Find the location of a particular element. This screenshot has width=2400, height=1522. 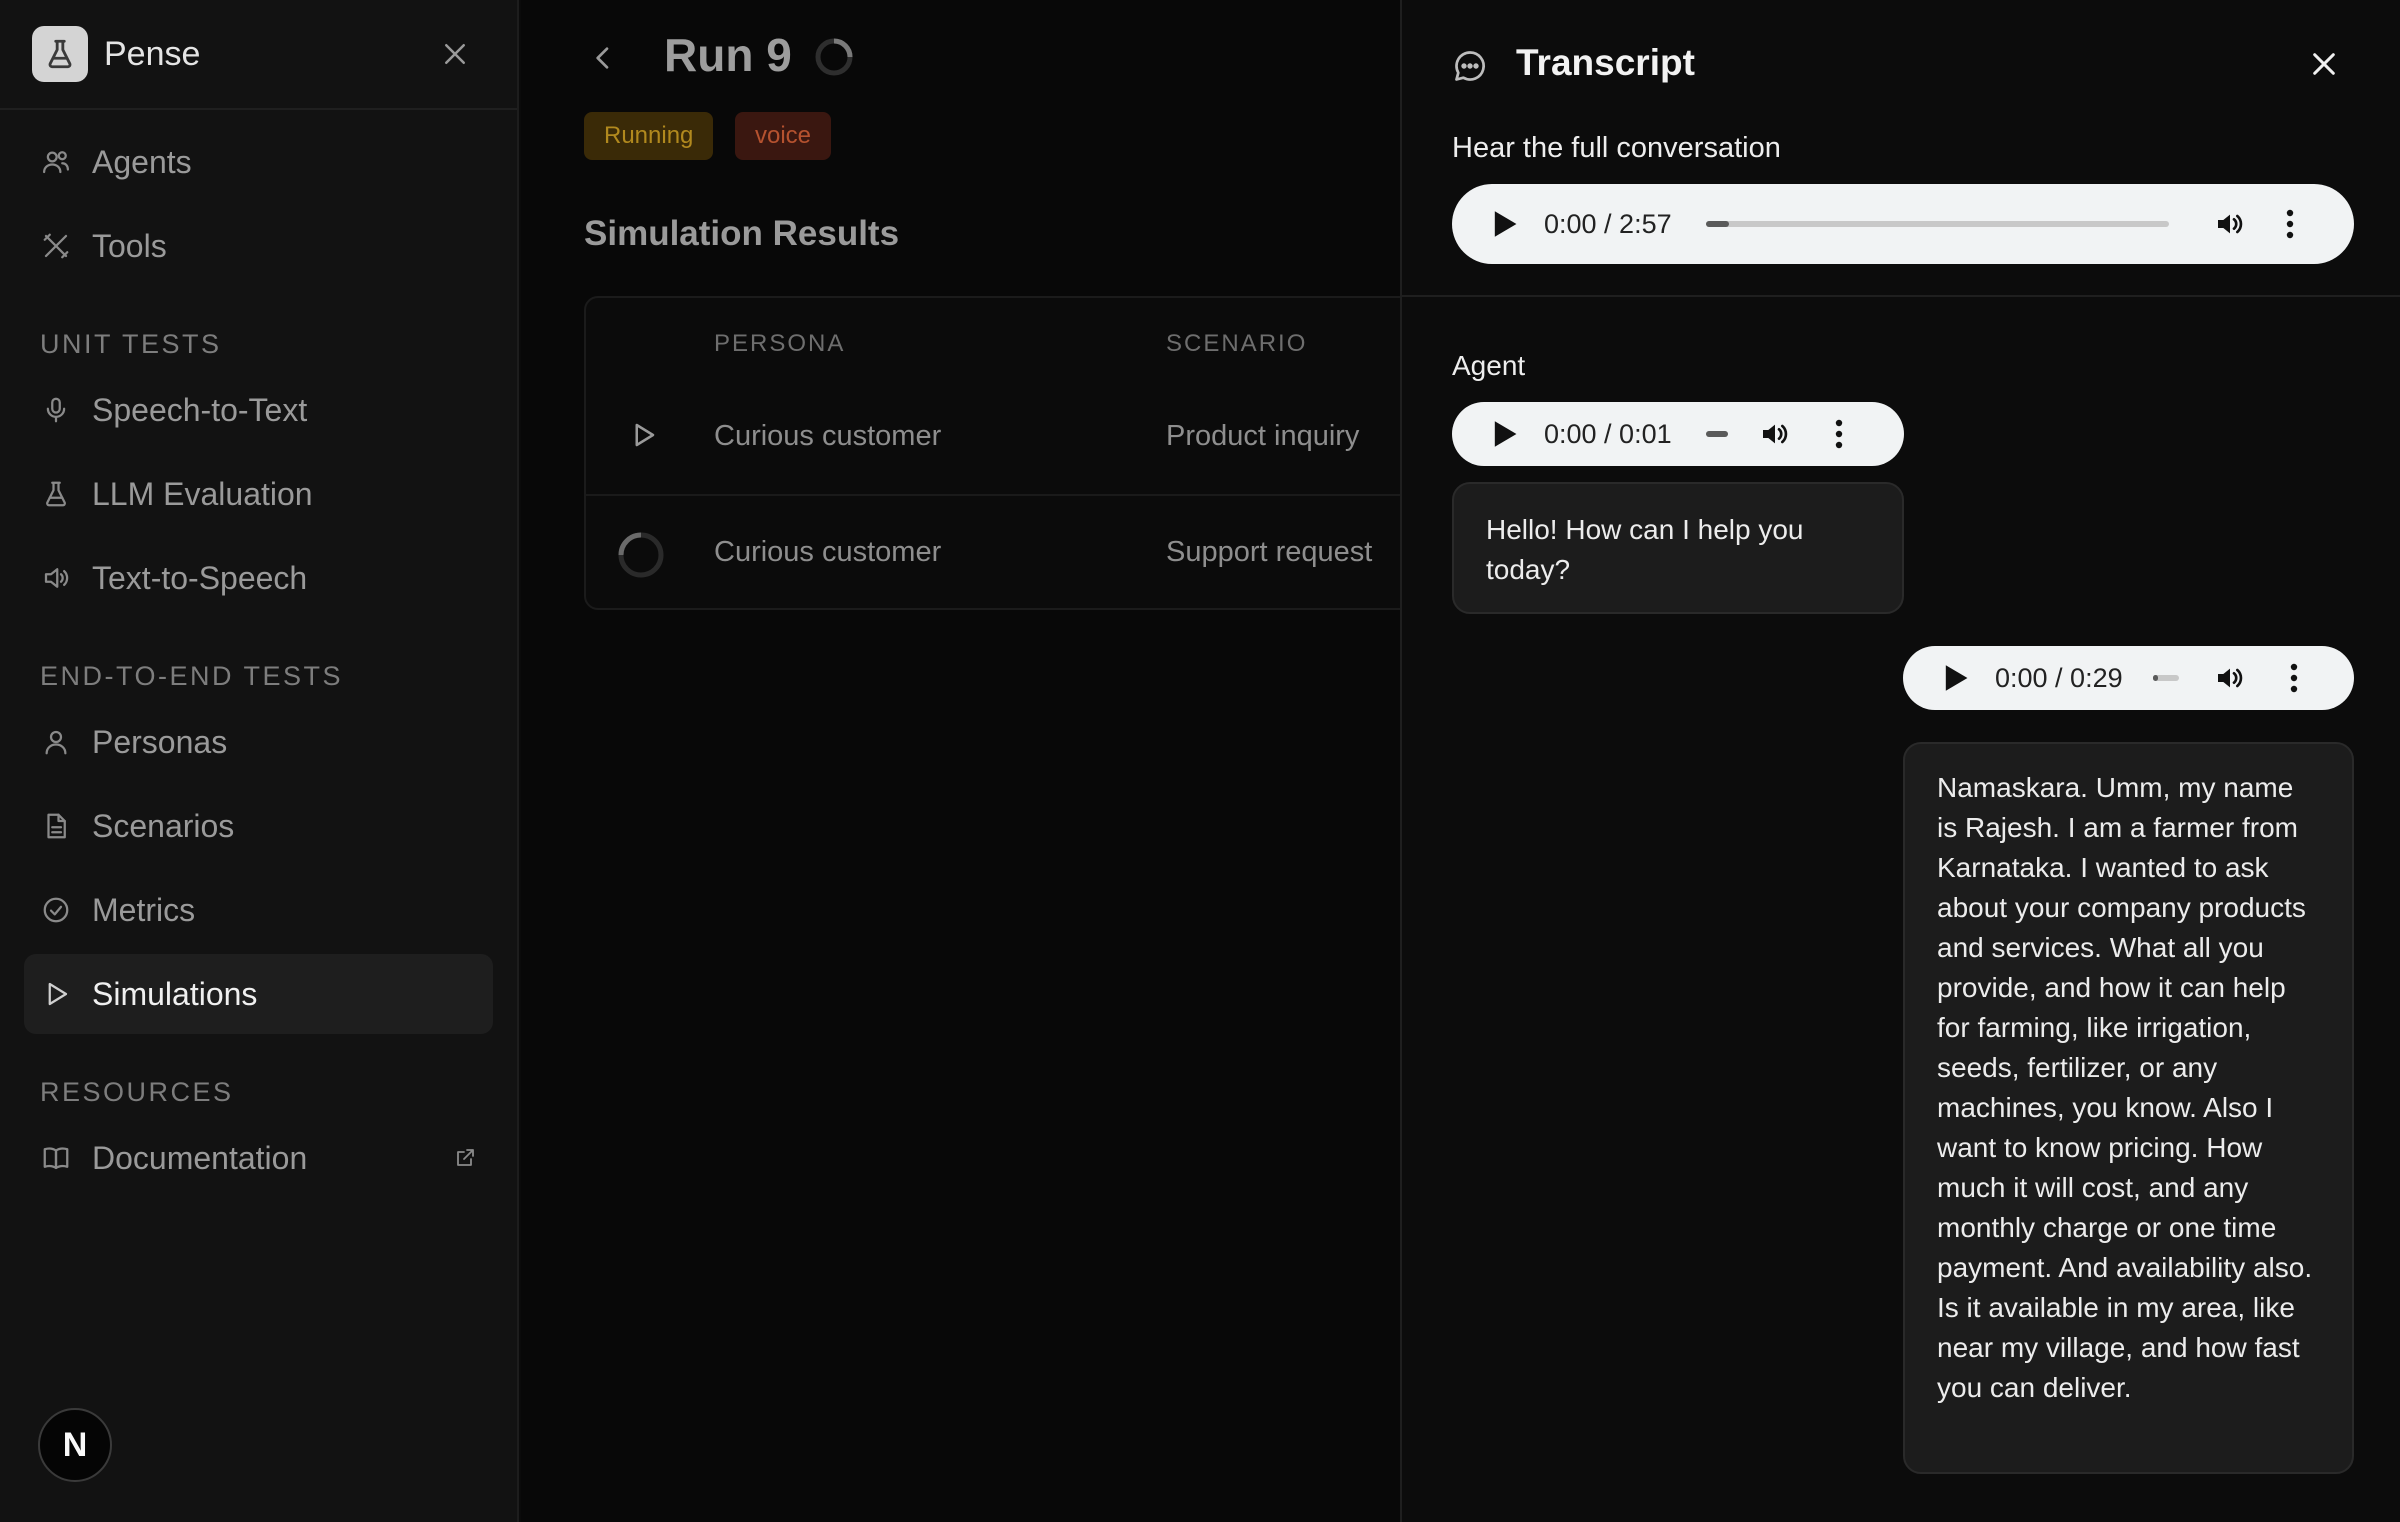

sidebar-item-speech-to-text: Speech-to-Text is located at coordinates (258, 410).